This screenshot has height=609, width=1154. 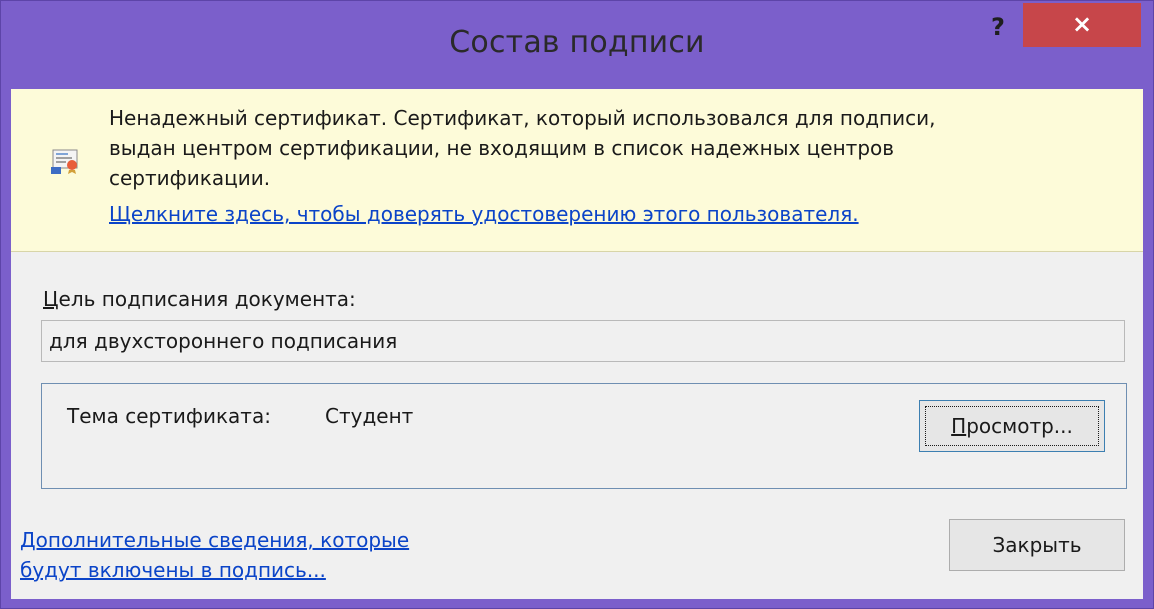 What do you see at coordinates (66, 161) in the screenshot?
I see `untrusted-certificate-icon` at bounding box center [66, 161].